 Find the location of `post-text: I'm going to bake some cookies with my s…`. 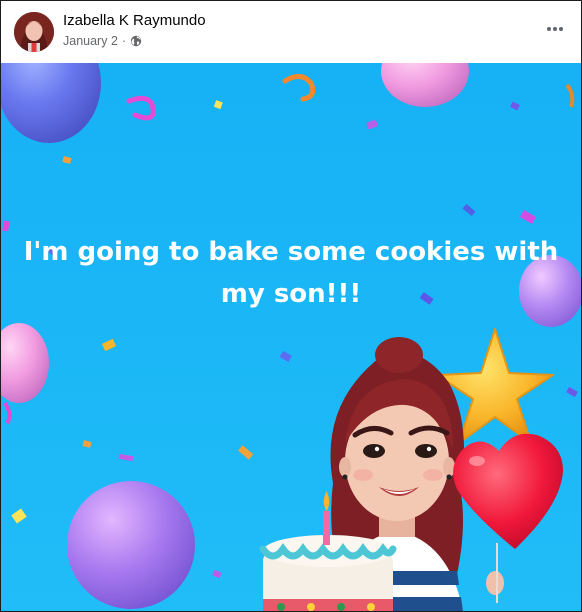

post-text: I'm going to bake some cookies with my s… is located at coordinates (291, 273).